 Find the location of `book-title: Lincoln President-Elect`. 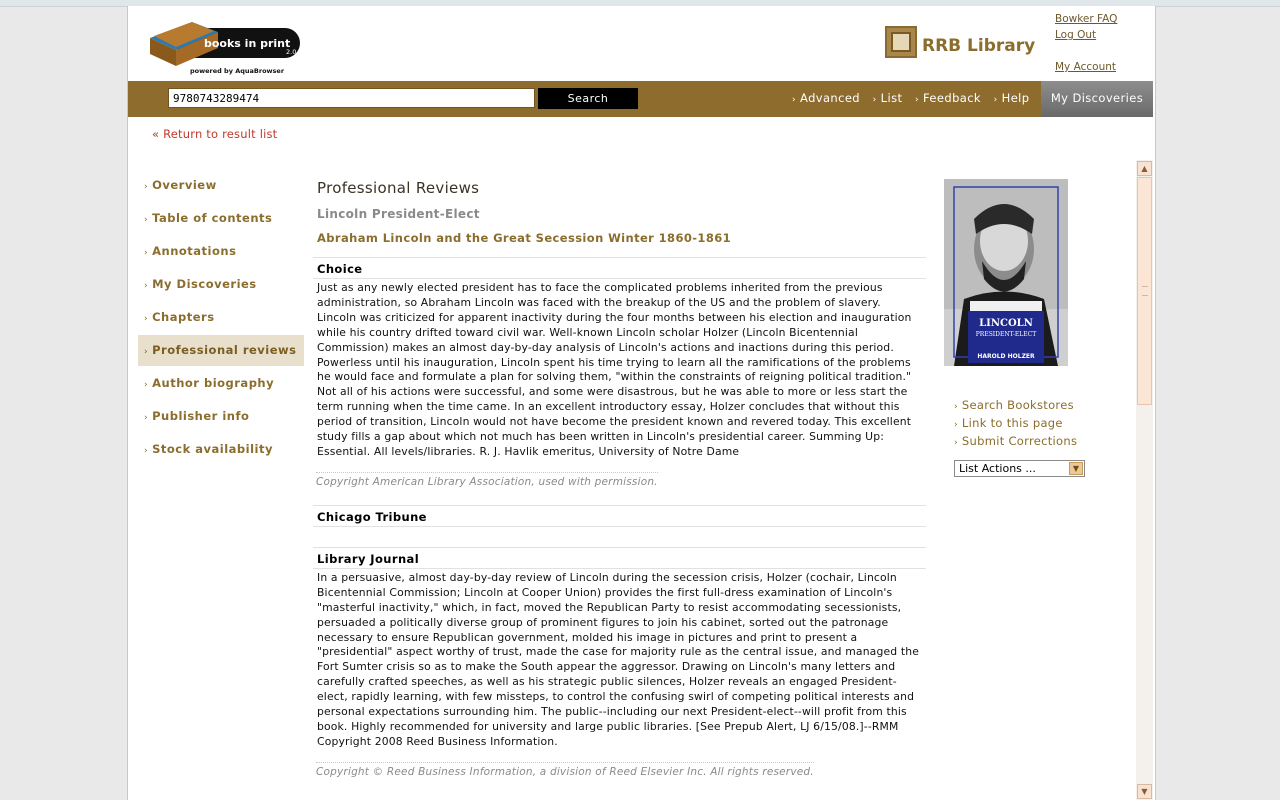

book-title: Lincoln President-Elect is located at coordinates (398, 214).